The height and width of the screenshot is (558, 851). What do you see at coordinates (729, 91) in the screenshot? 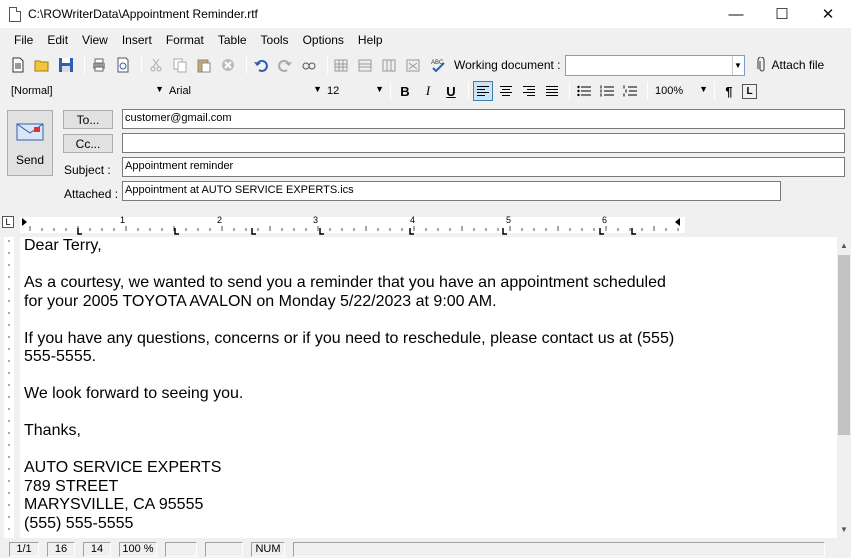
I see `show-formatting-button: ¶` at bounding box center [729, 91].